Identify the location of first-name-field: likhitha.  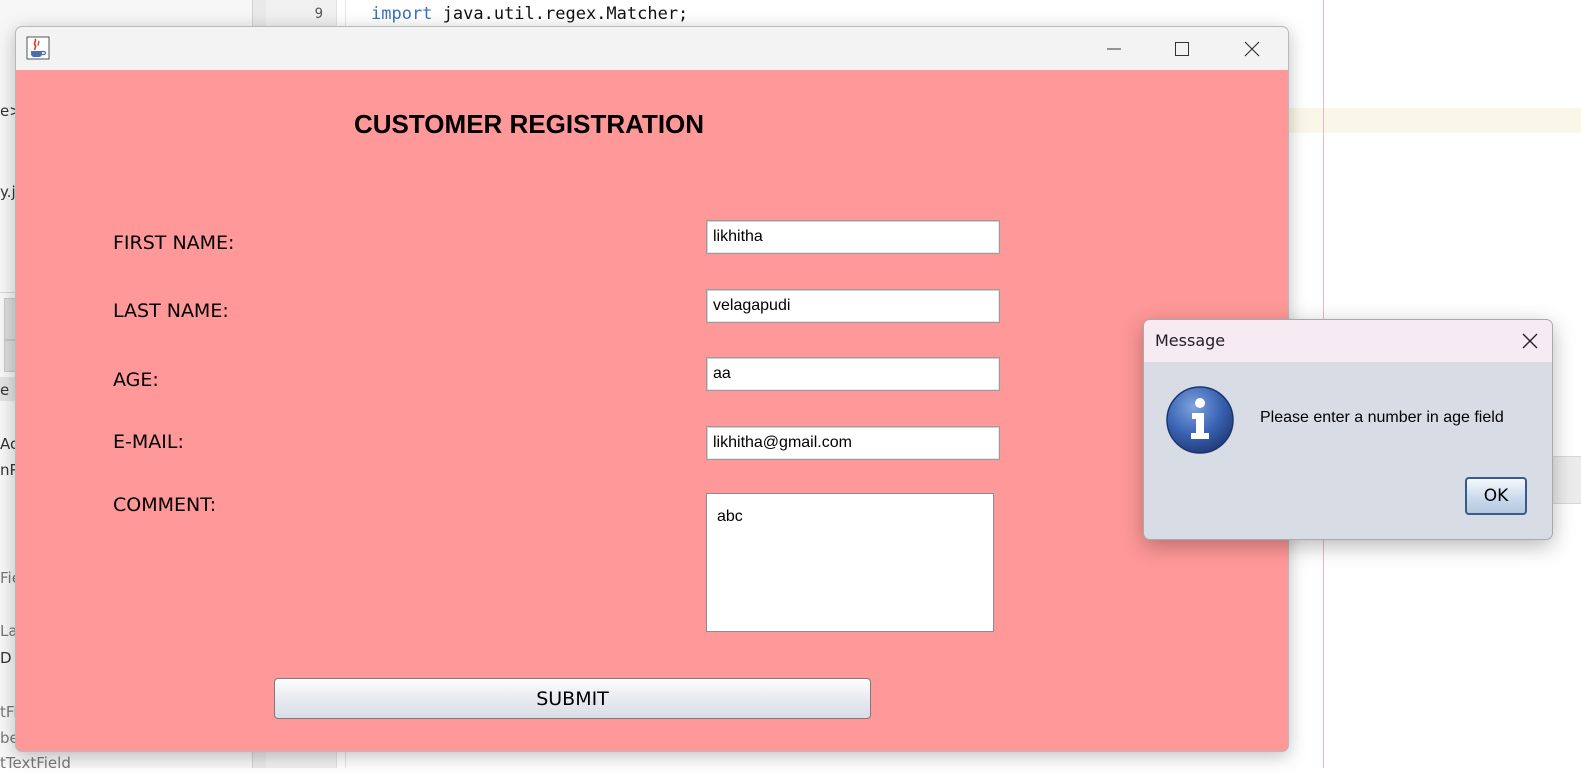
(853, 237).